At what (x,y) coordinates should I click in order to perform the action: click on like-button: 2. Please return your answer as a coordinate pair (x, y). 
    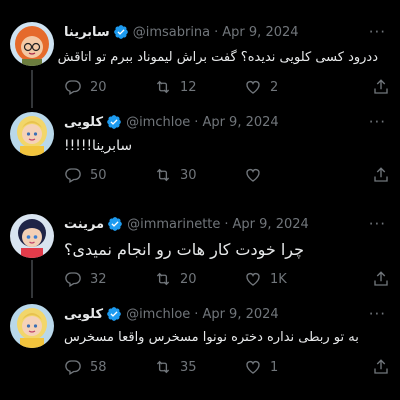
    Looking at the image, I should click on (289, 87).